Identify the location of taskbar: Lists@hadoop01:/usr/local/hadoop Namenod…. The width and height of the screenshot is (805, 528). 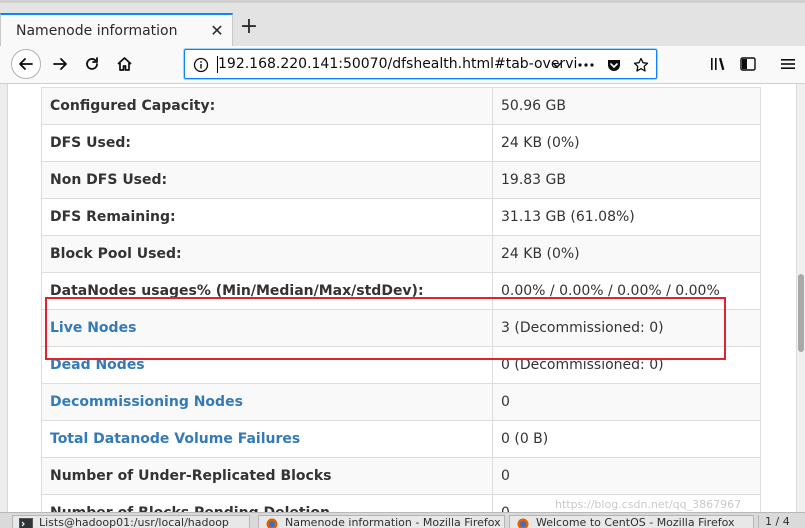
(402, 520).